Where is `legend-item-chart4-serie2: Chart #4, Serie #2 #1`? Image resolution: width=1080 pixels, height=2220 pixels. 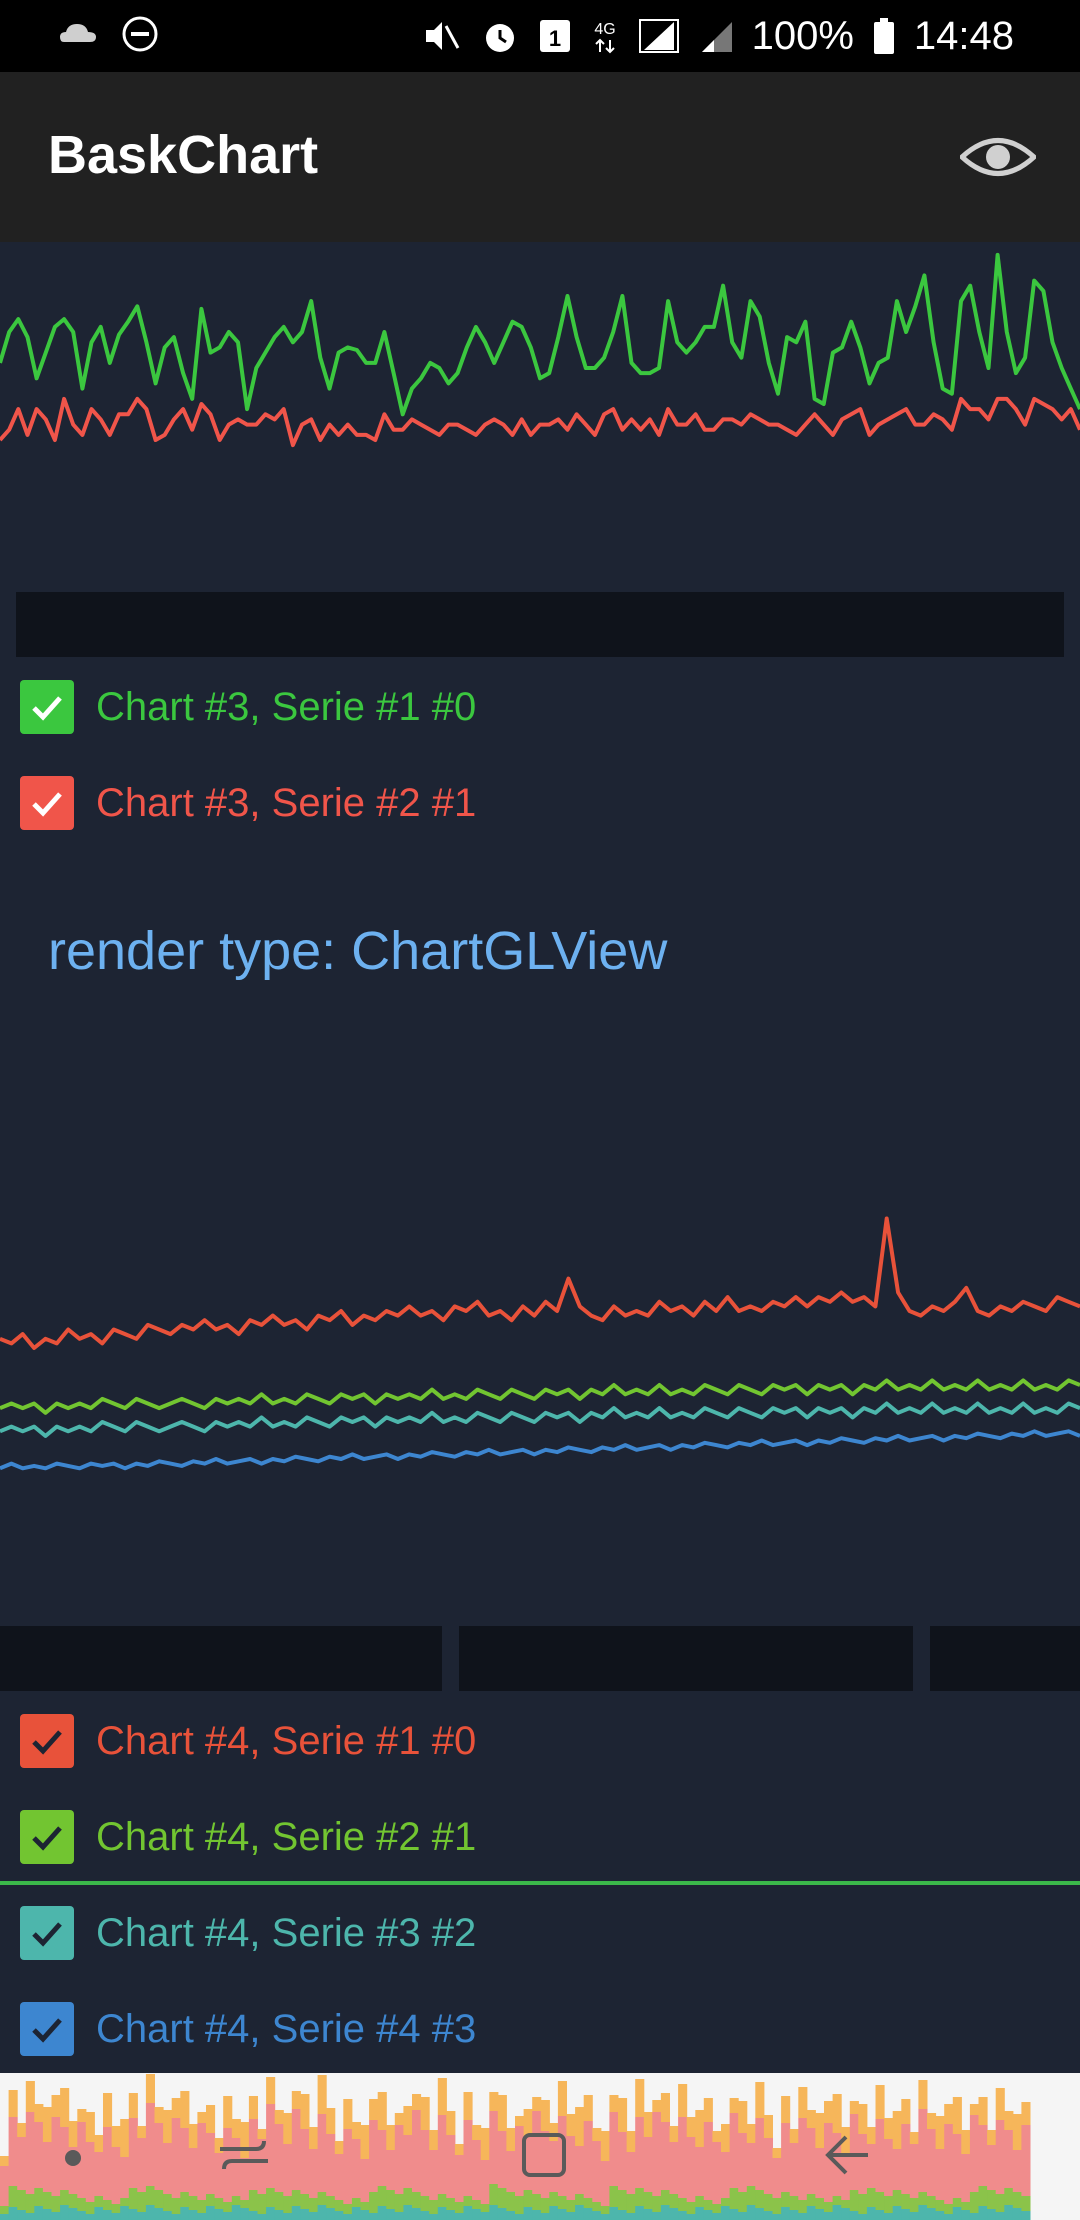 legend-item-chart4-serie2: Chart #4, Serie #2 #1 is located at coordinates (248, 1837).